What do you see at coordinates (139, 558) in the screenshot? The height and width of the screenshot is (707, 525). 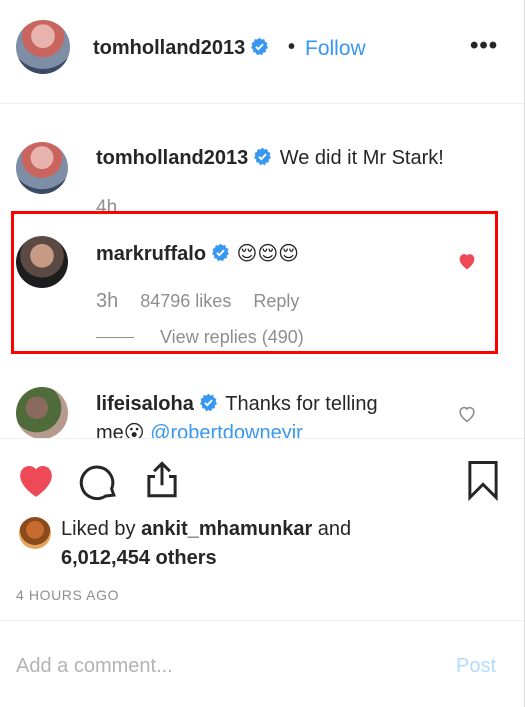 I see `likes-count: 6,012,454 others` at bounding box center [139, 558].